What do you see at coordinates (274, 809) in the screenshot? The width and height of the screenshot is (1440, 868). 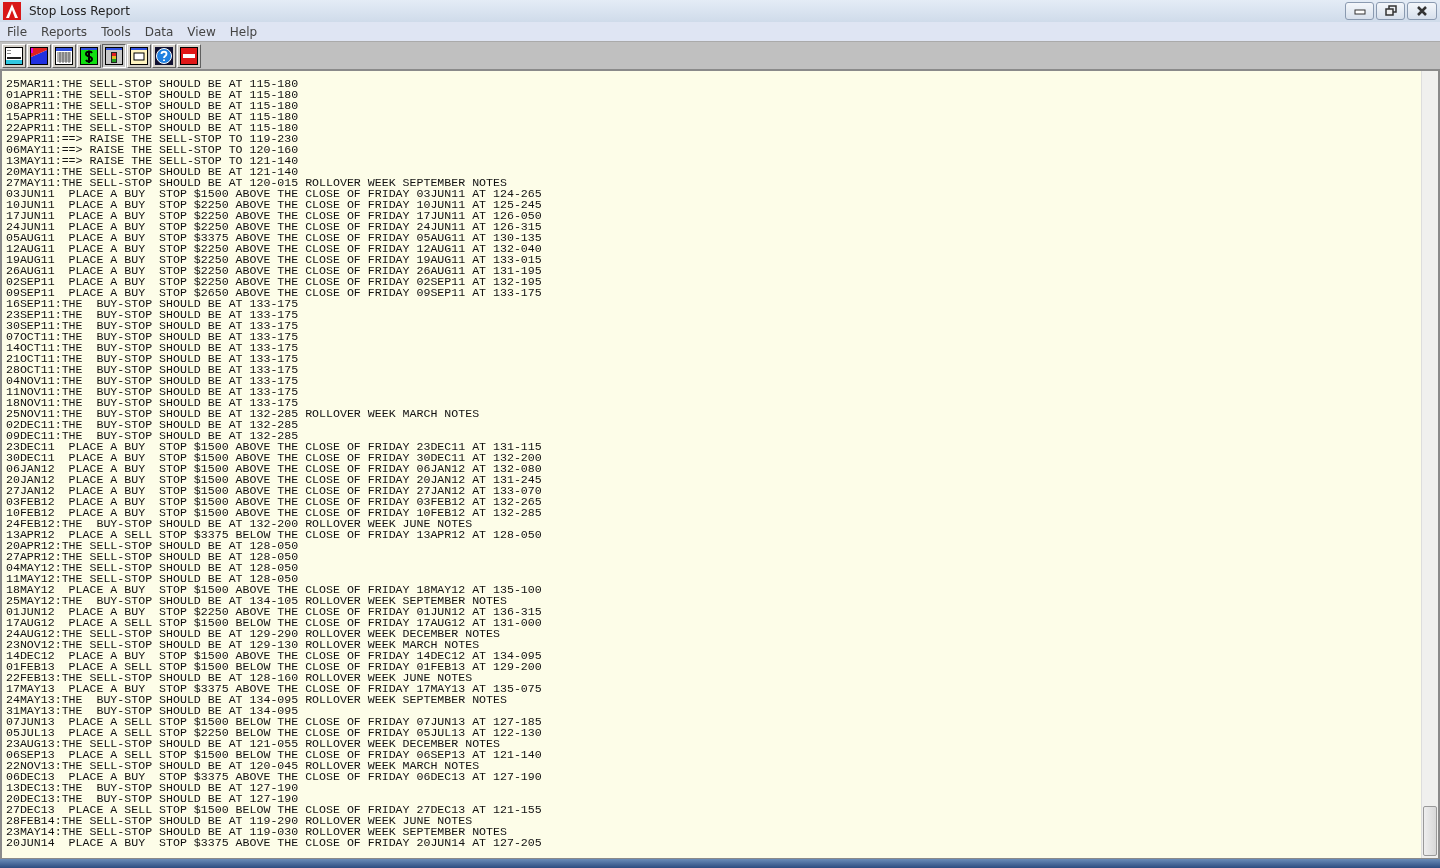 I see `report-line: 27DEC13 PLACE A SELL STOP $1500 BELOW THE CLOSE OF FRIDAY 27DEC13 AT 121-155` at bounding box center [274, 809].